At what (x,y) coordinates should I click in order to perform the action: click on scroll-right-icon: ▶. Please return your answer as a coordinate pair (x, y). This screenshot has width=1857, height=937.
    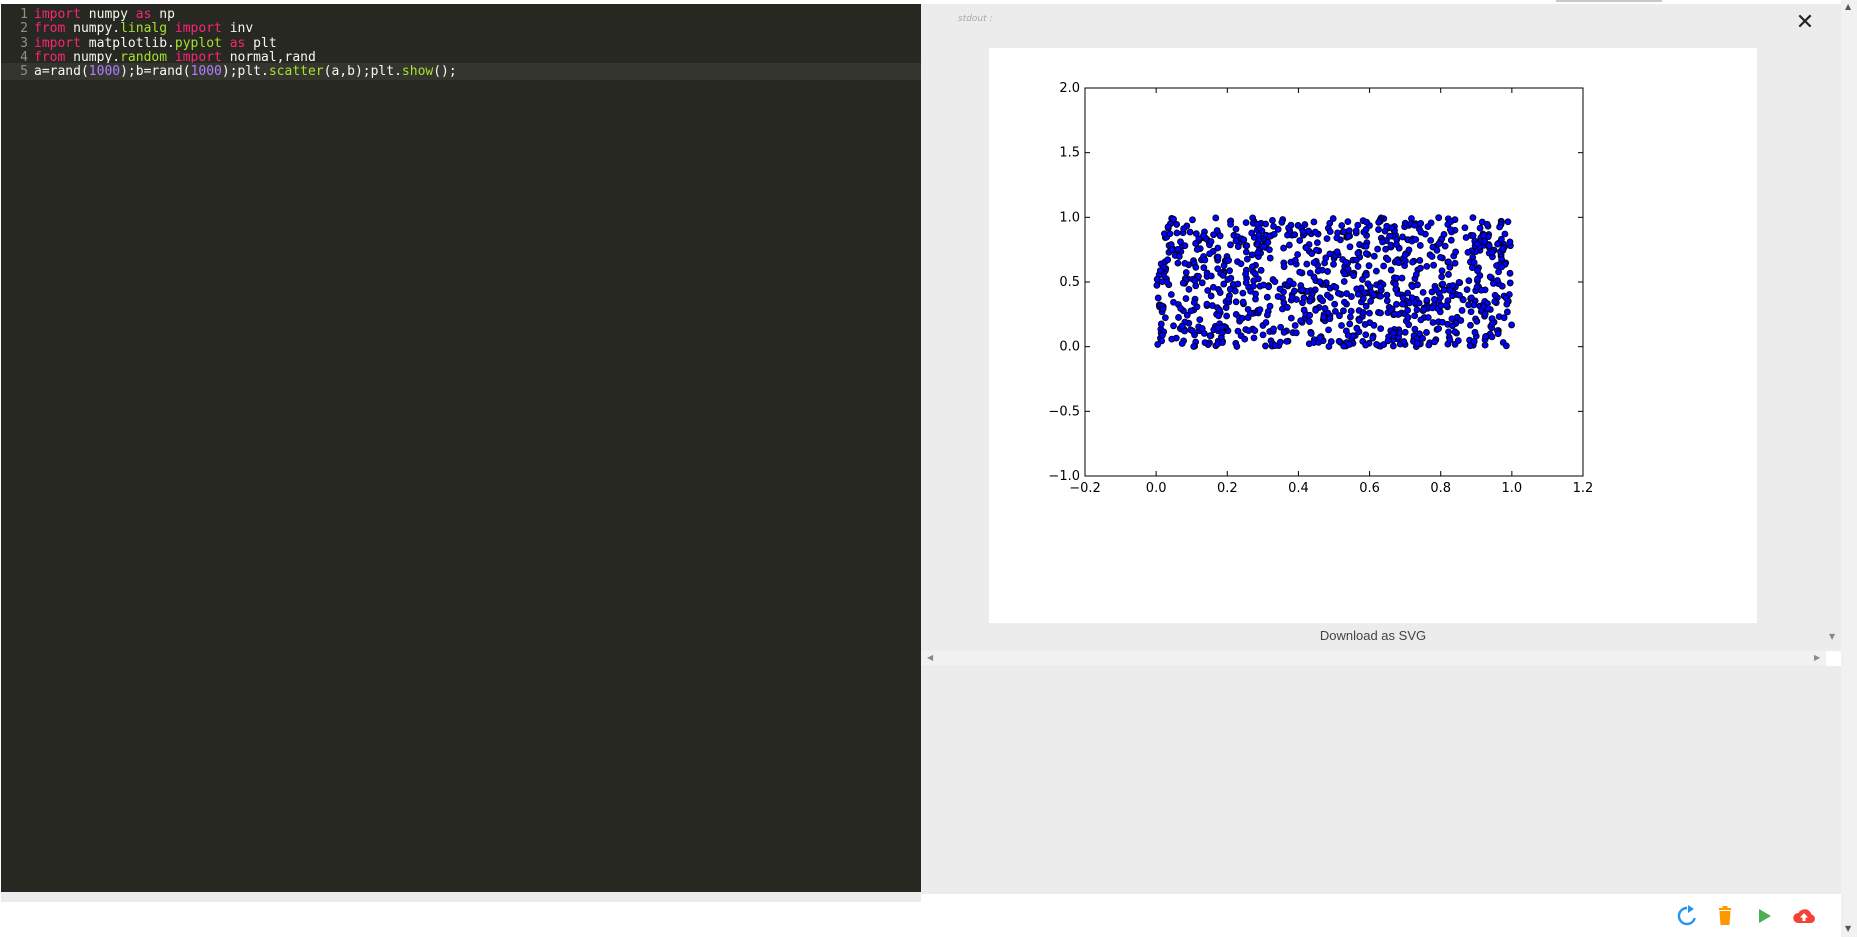
    Looking at the image, I should click on (1817, 658).